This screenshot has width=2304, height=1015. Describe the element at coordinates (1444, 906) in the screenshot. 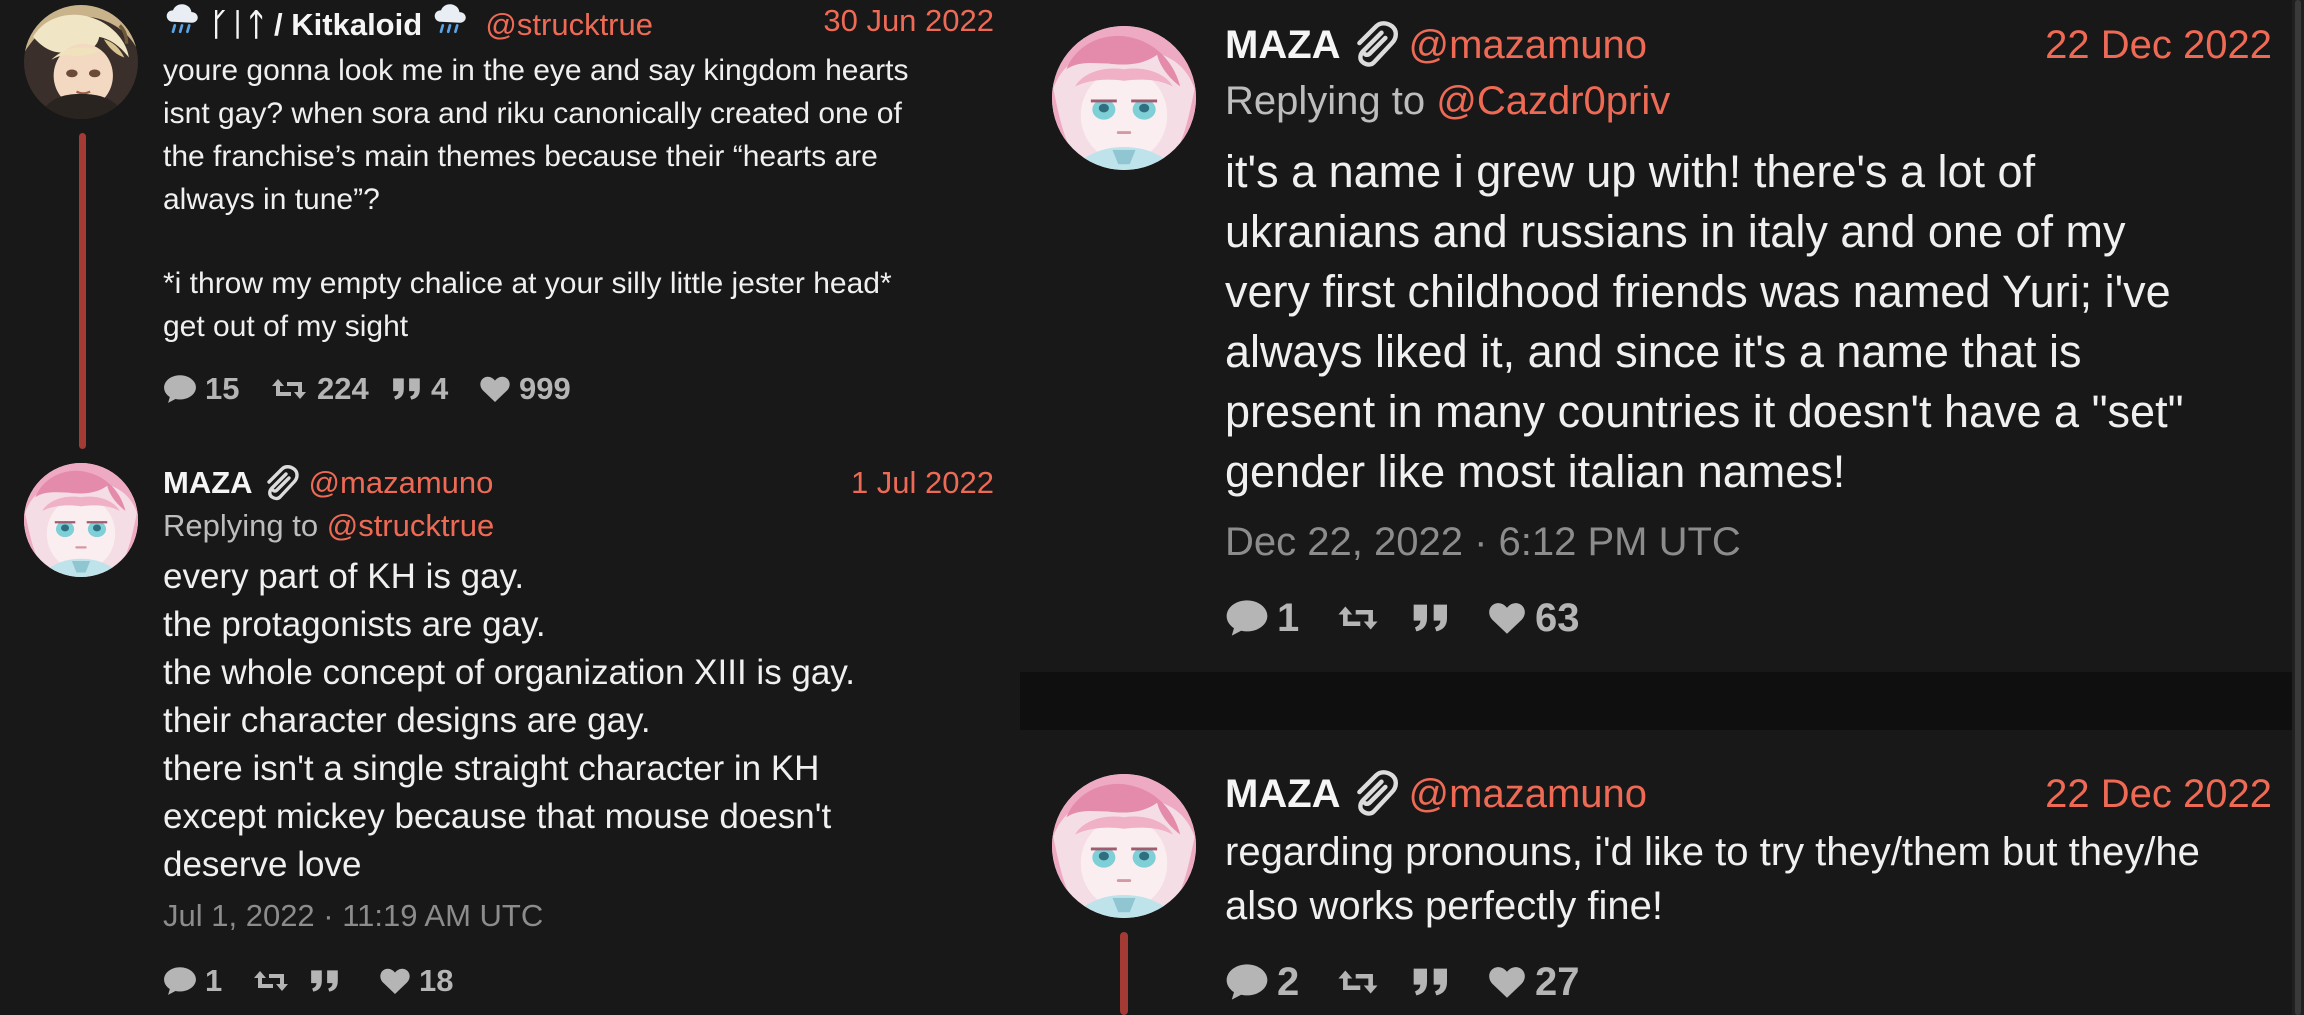

I see `tweet-body-line: also works perfectly fine!` at that location.